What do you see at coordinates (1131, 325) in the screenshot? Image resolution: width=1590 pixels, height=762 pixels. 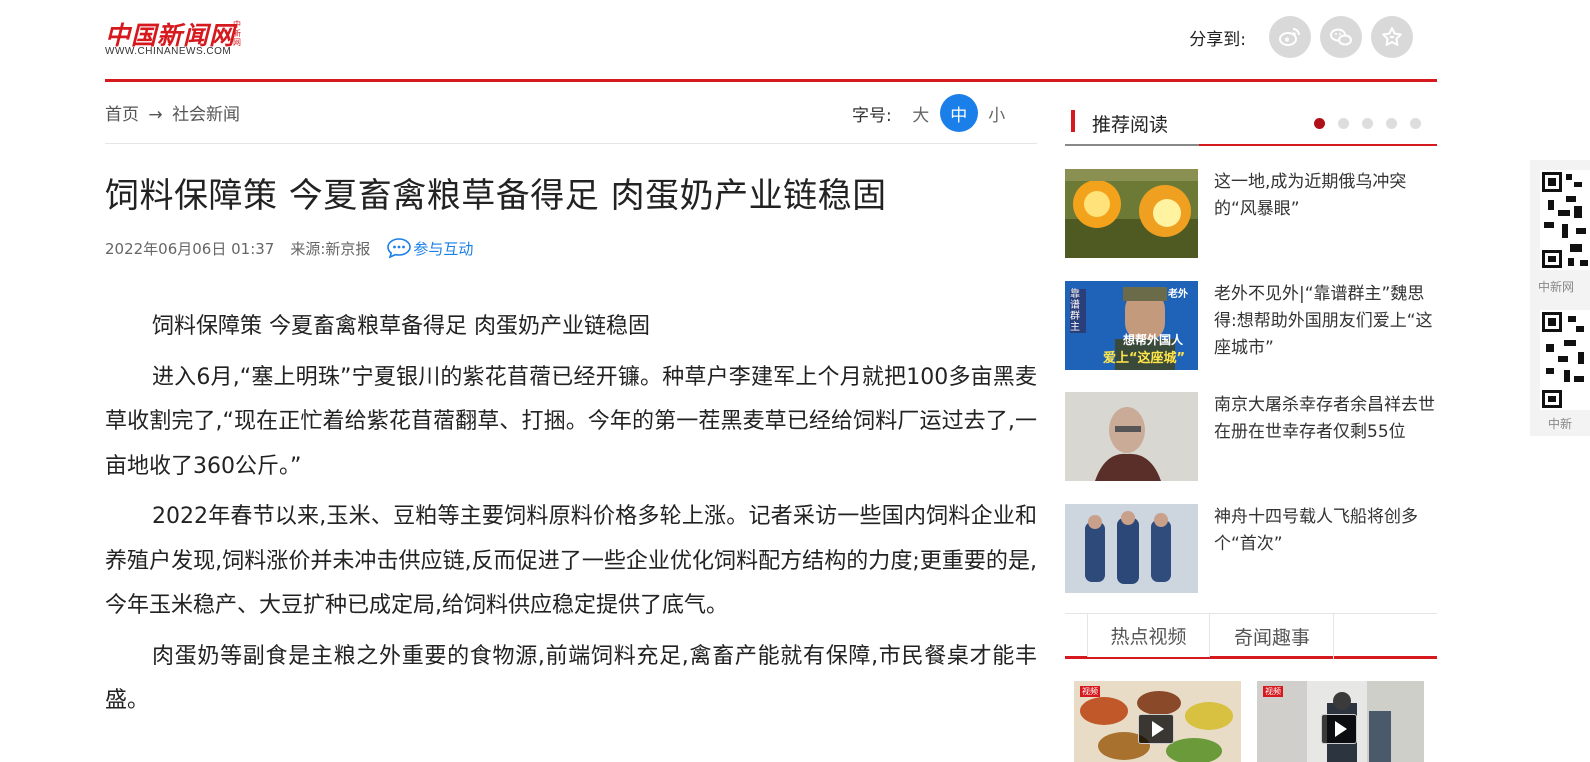 I see `recommend-thumbnail: 靠谱群主 老外 想帮外国人 爱上“这座城”` at bounding box center [1131, 325].